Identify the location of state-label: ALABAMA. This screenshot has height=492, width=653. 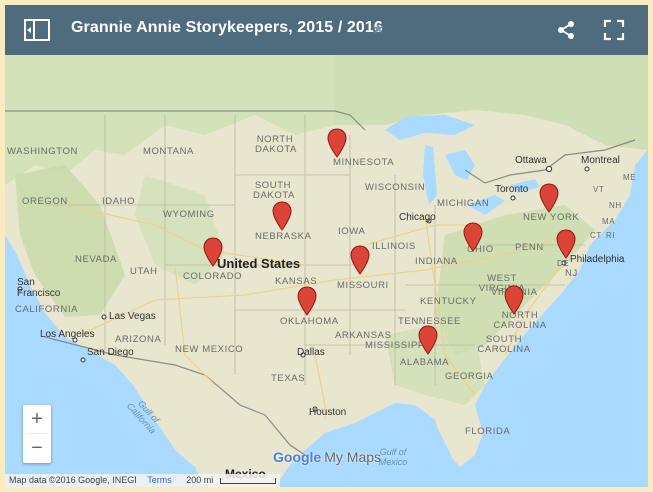
(425, 362).